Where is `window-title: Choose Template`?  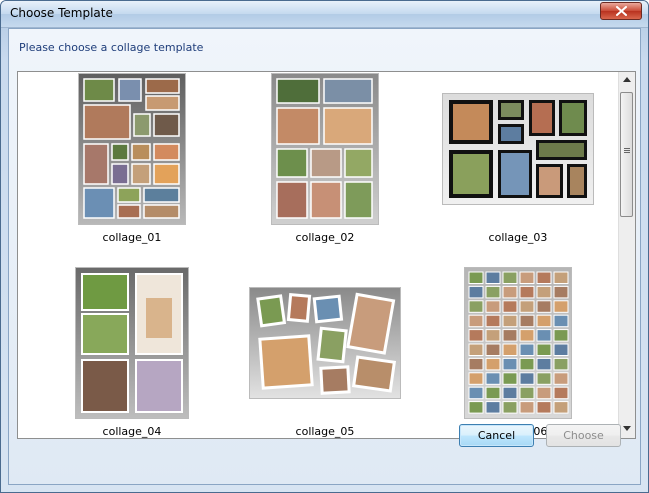 window-title: Choose Template is located at coordinates (61, 13).